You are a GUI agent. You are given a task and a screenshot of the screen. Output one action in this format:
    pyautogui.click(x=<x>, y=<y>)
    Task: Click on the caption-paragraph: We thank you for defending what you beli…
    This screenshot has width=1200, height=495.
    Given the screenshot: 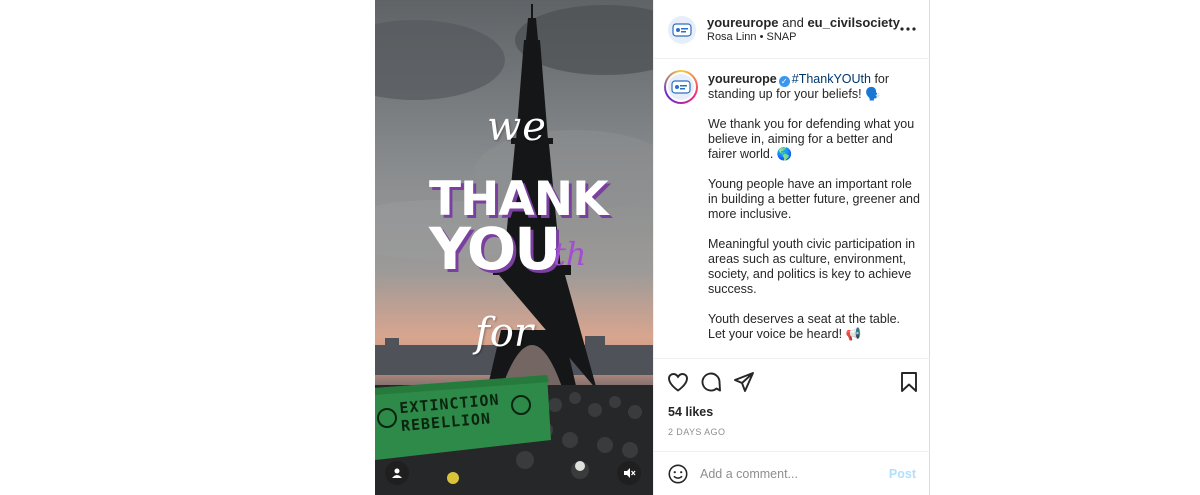 What is the action you would take?
    pyautogui.click(x=811, y=139)
    